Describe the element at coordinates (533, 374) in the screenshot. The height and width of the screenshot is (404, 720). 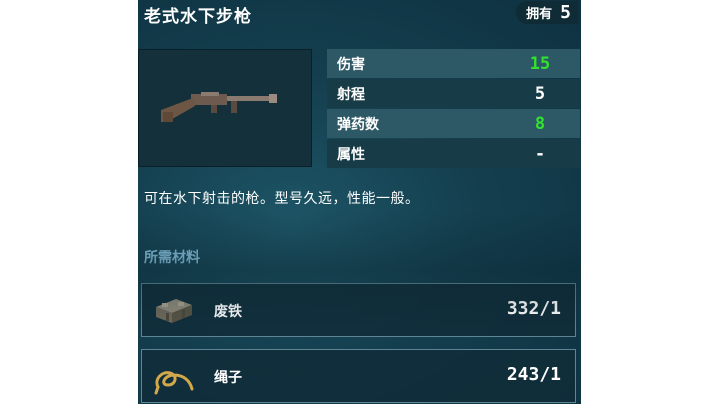
I see `material-count: 243/1` at that location.